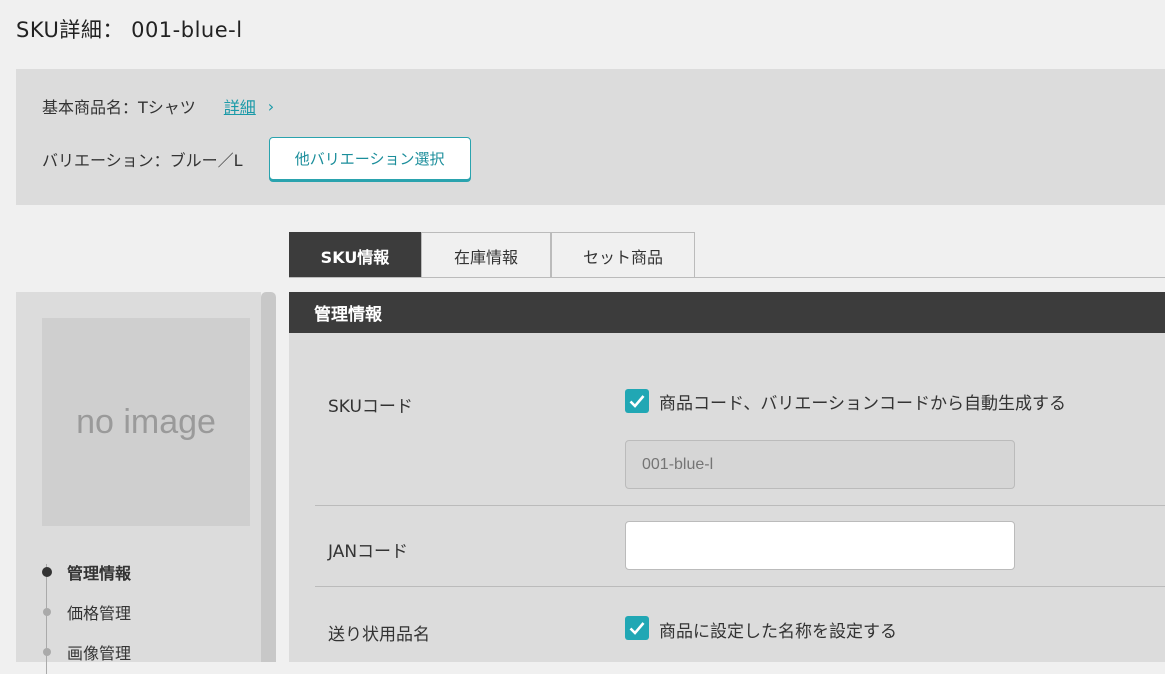  Describe the element at coordinates (368, 552) in the screenshot. I see `jan-code-label: JANコード` at that location.